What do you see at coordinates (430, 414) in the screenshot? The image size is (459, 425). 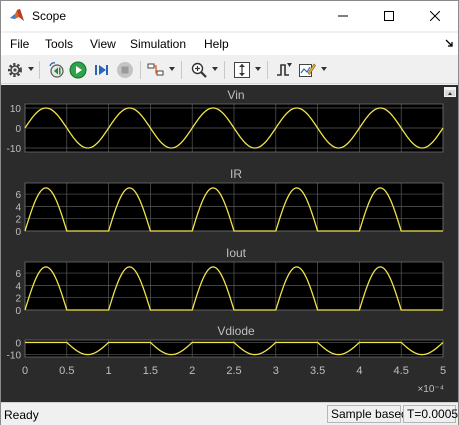 I see `status-time: T=0.0005` at bounding box center [430, 414].